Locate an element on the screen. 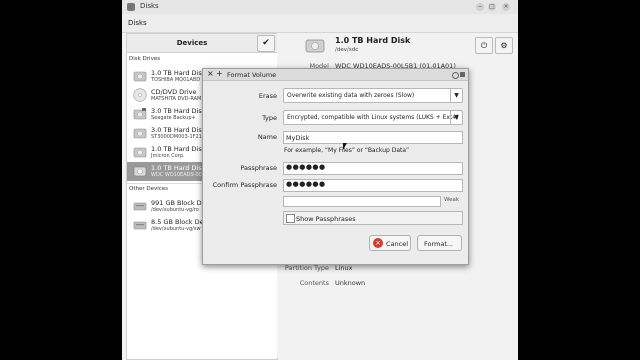 Image resolution: width=640 pixels, height=360 pixels. usb-disk-icon is located at coordinates (140, 114).